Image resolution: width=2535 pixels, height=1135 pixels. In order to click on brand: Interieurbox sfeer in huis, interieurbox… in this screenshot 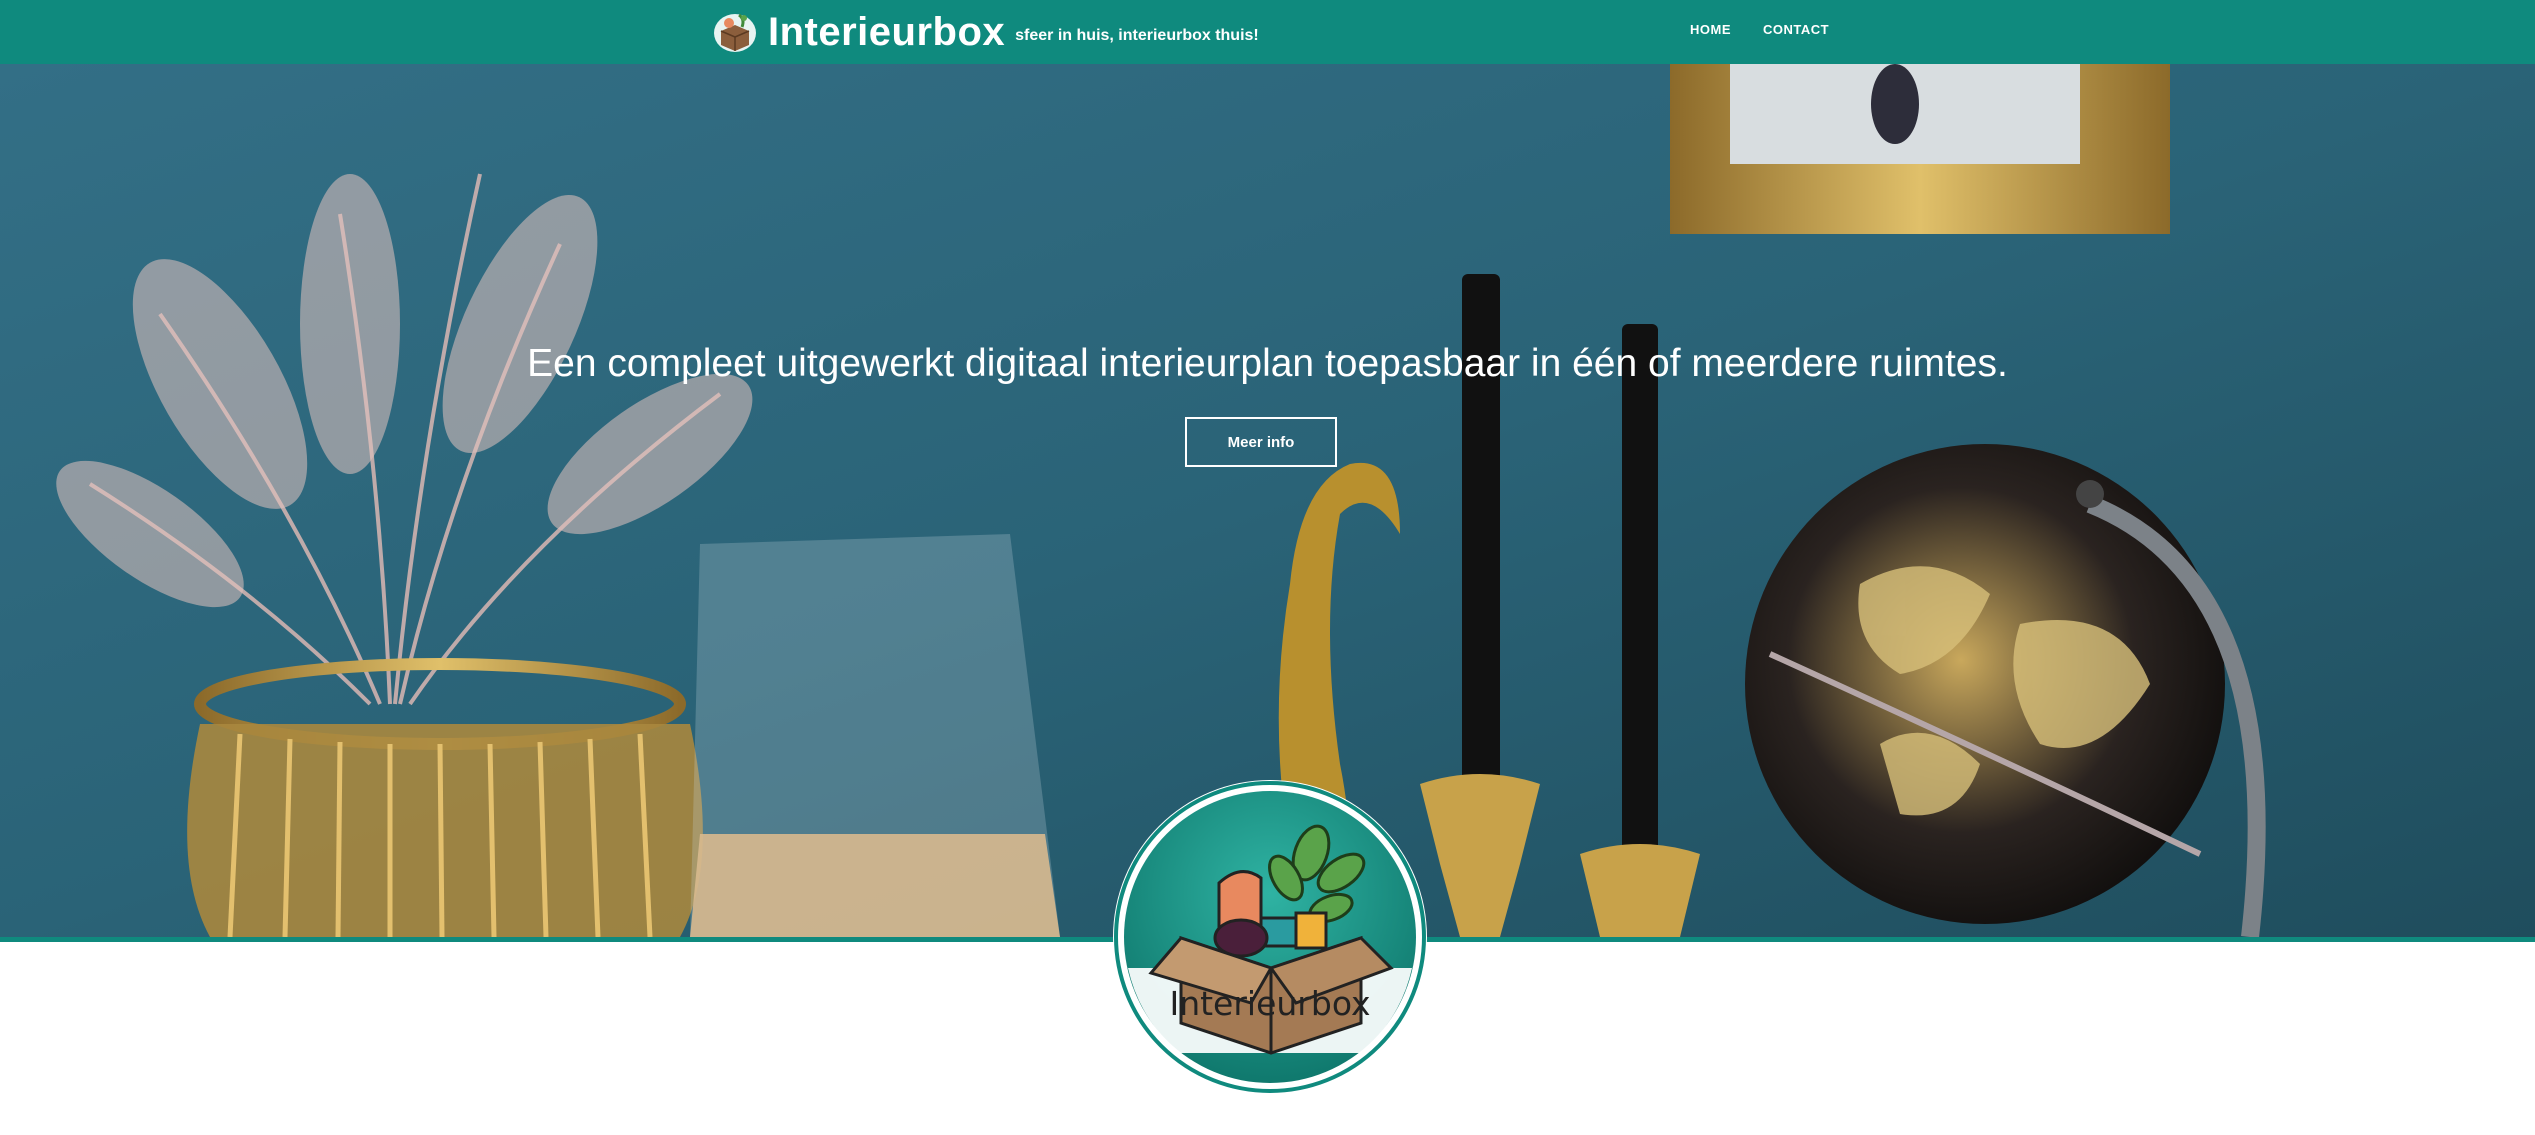, I will do `click(985, 32)`.